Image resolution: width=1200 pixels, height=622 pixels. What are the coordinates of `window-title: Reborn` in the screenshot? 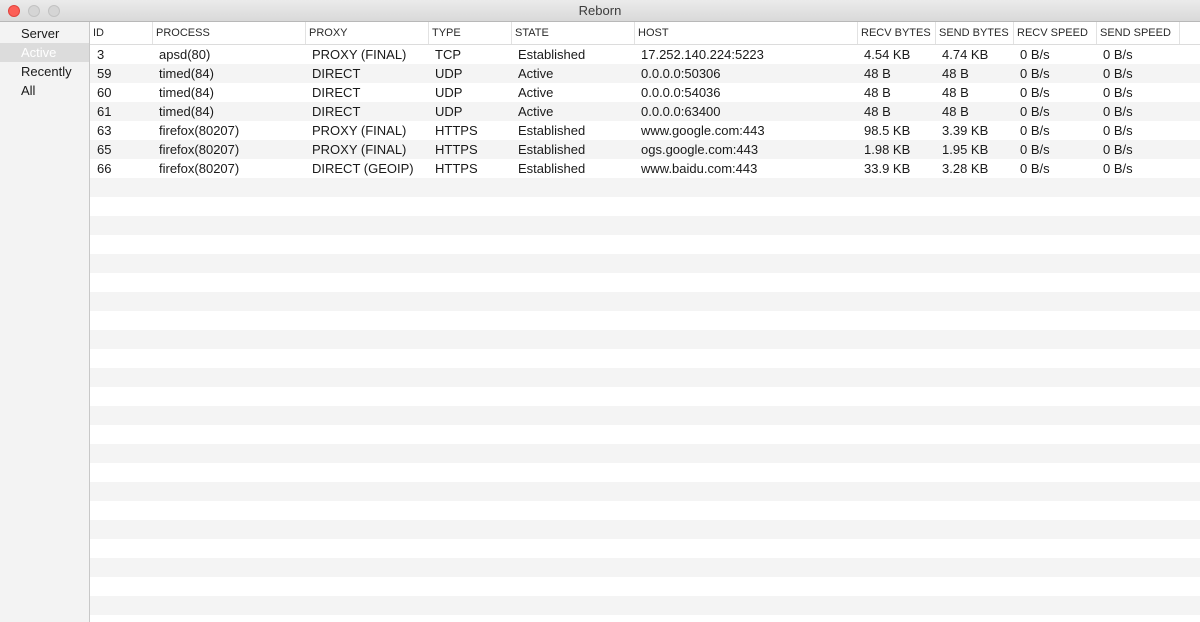 It's located at (600, 10).